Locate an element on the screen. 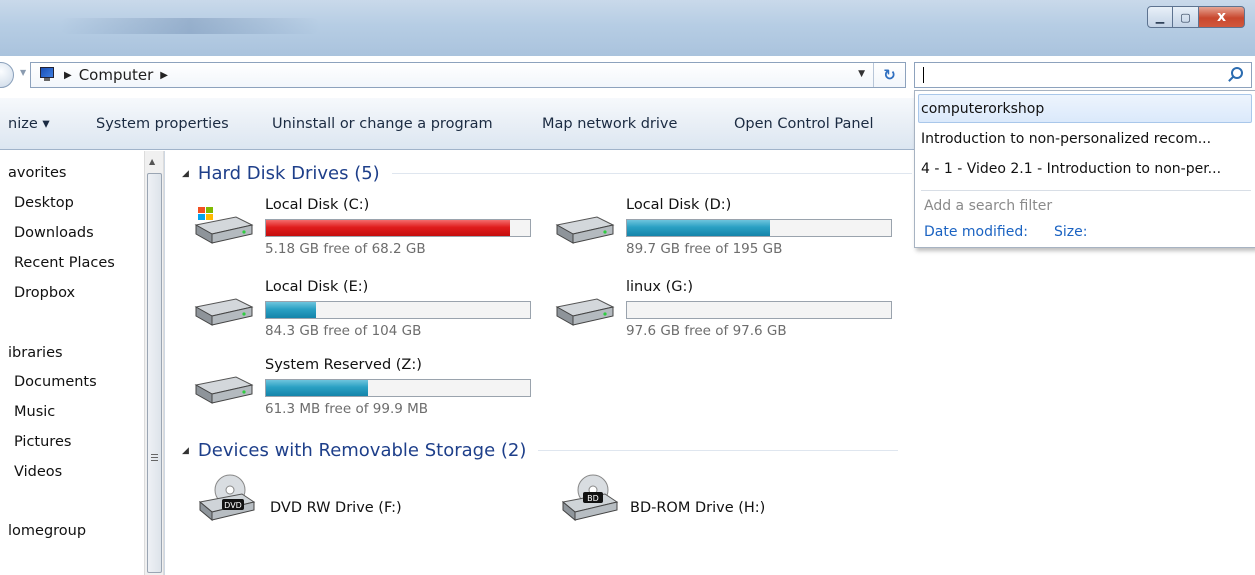 The width and height of the screenshot is (1255, 575). bd-drive-icon: BD is located at coordinates (590, 498).